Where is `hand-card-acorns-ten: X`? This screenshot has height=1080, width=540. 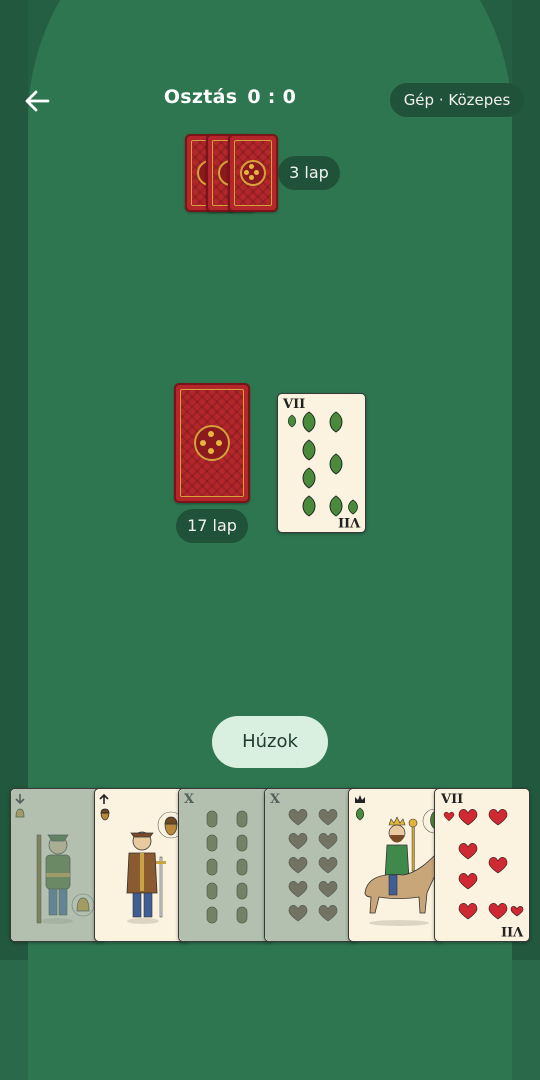
hand-card-acorns-ten: X is located at coordinates (226, 865).